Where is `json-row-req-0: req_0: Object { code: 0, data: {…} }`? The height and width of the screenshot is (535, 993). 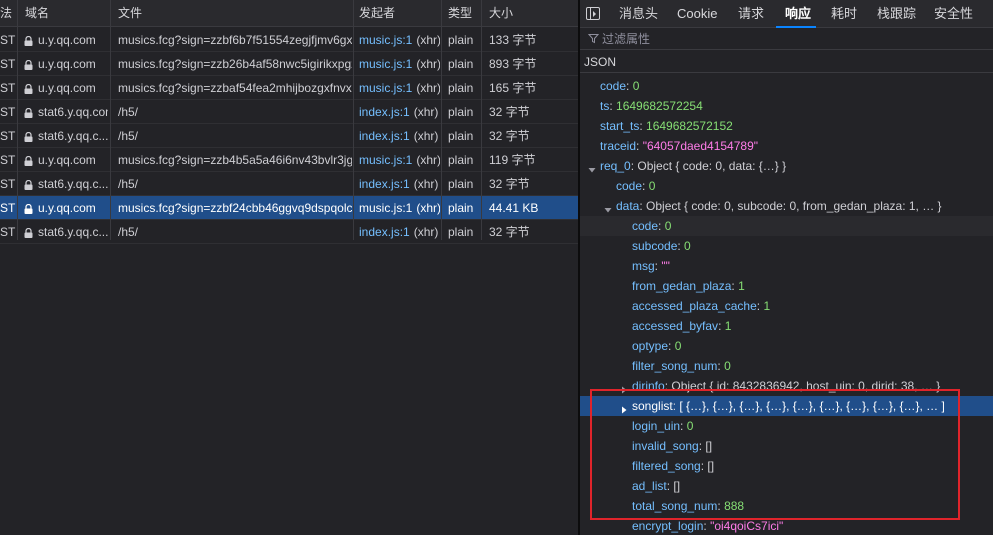
json-row-req-0: req_0: Object { code: 0, data: {…} } is located at coordinates (786, 166).